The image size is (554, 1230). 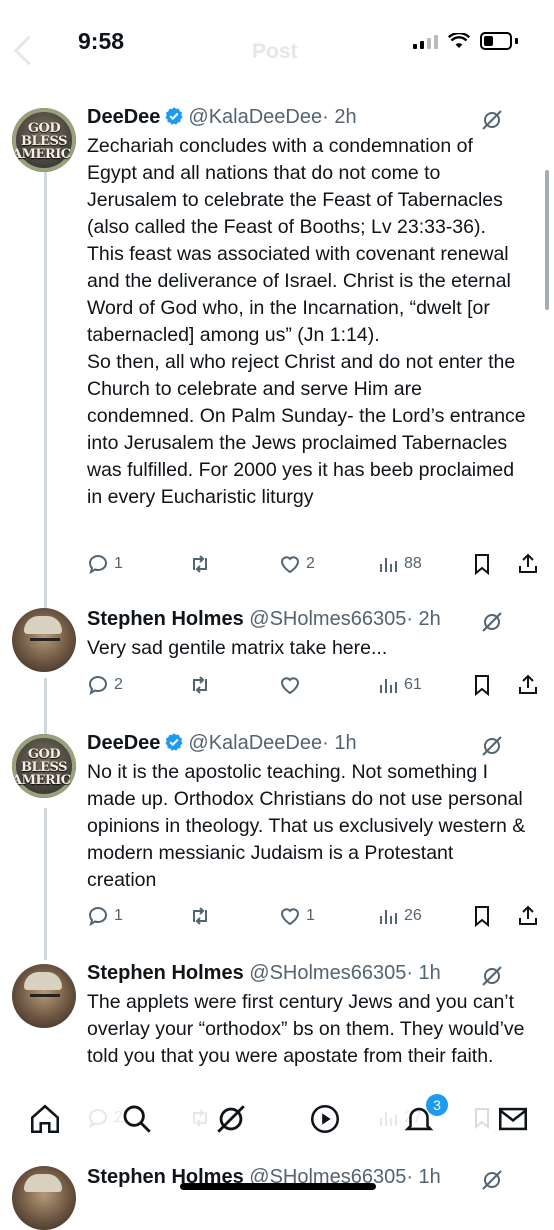 I want to click on home-icon, so click(x=45, y=1119).